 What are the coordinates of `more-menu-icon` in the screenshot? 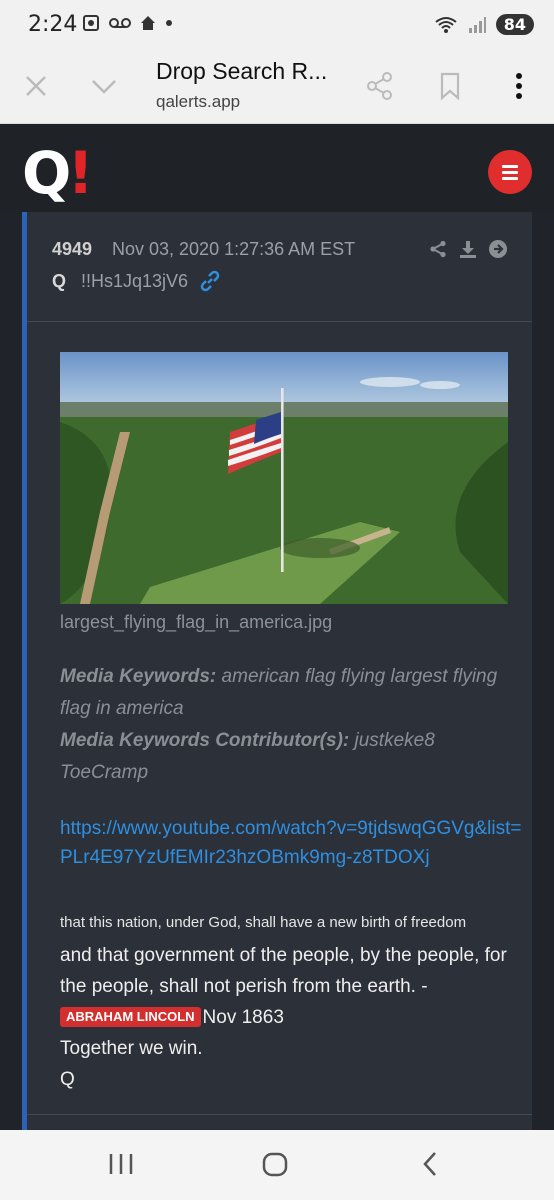 It's located at (519, 86).